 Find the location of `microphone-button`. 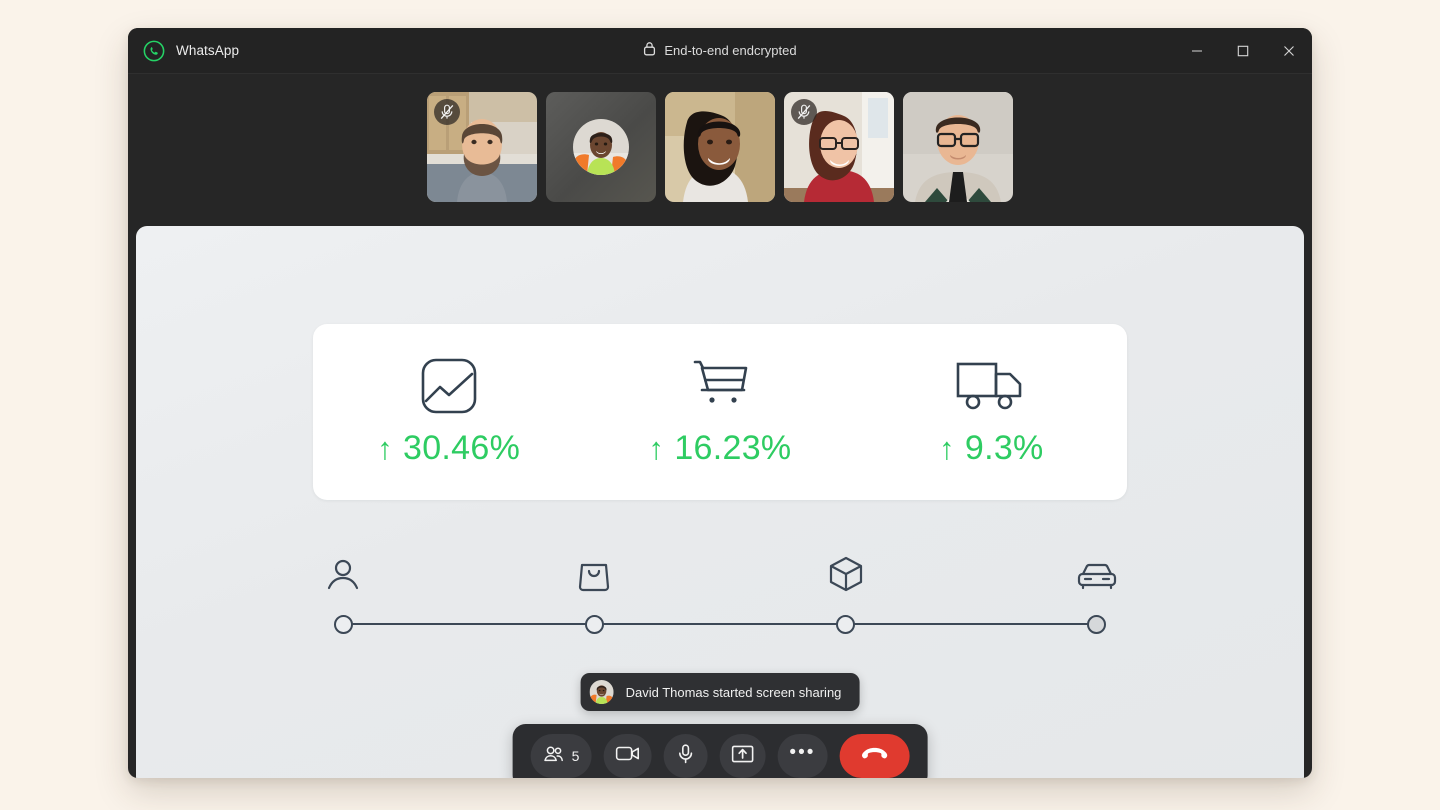

microphone-button is located at coordinates (685, 756).